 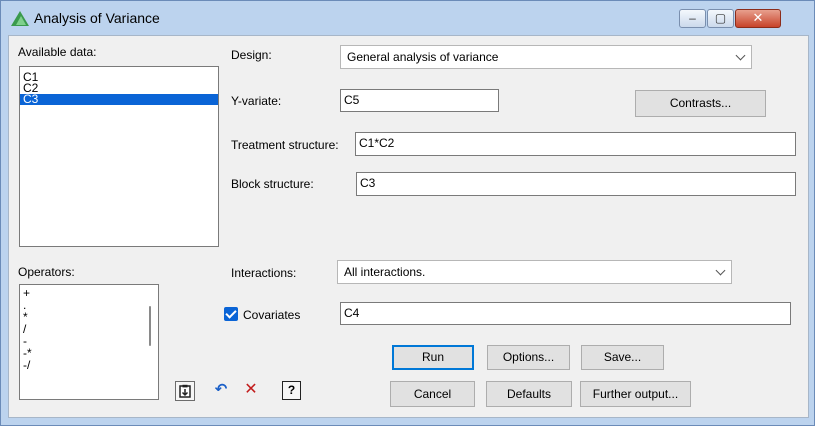 What do you see at coordinates (89, 305) in the screenshot?
I see `list-item: .` at bounding box center [89, 305].